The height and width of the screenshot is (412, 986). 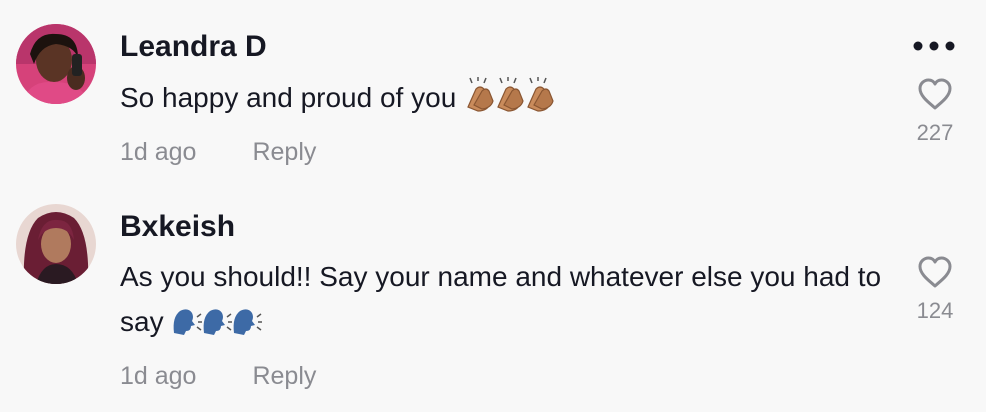 I want to click on speaking-head-emoji-icon, so click(x=218, y=327).